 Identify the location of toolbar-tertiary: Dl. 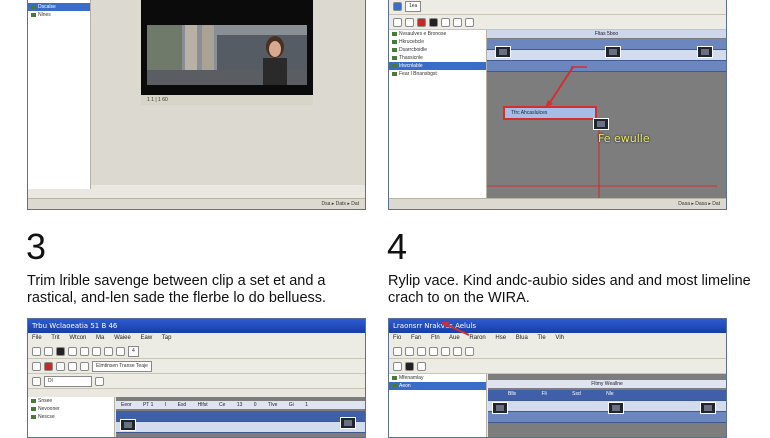
(196, 381).